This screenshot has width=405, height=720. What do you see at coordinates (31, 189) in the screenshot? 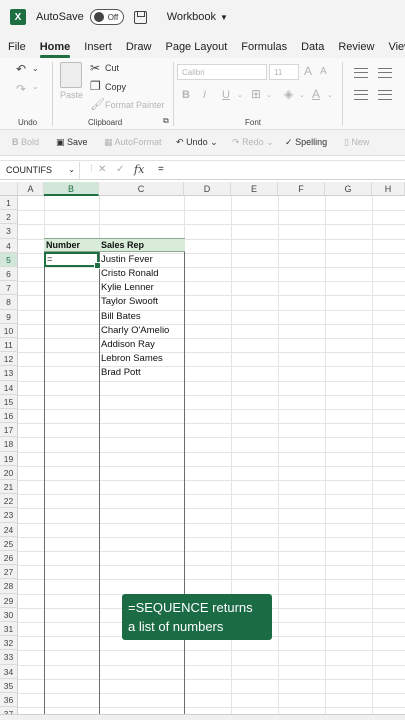
I see `column-header-a: A` at bounding box center [31, 189].